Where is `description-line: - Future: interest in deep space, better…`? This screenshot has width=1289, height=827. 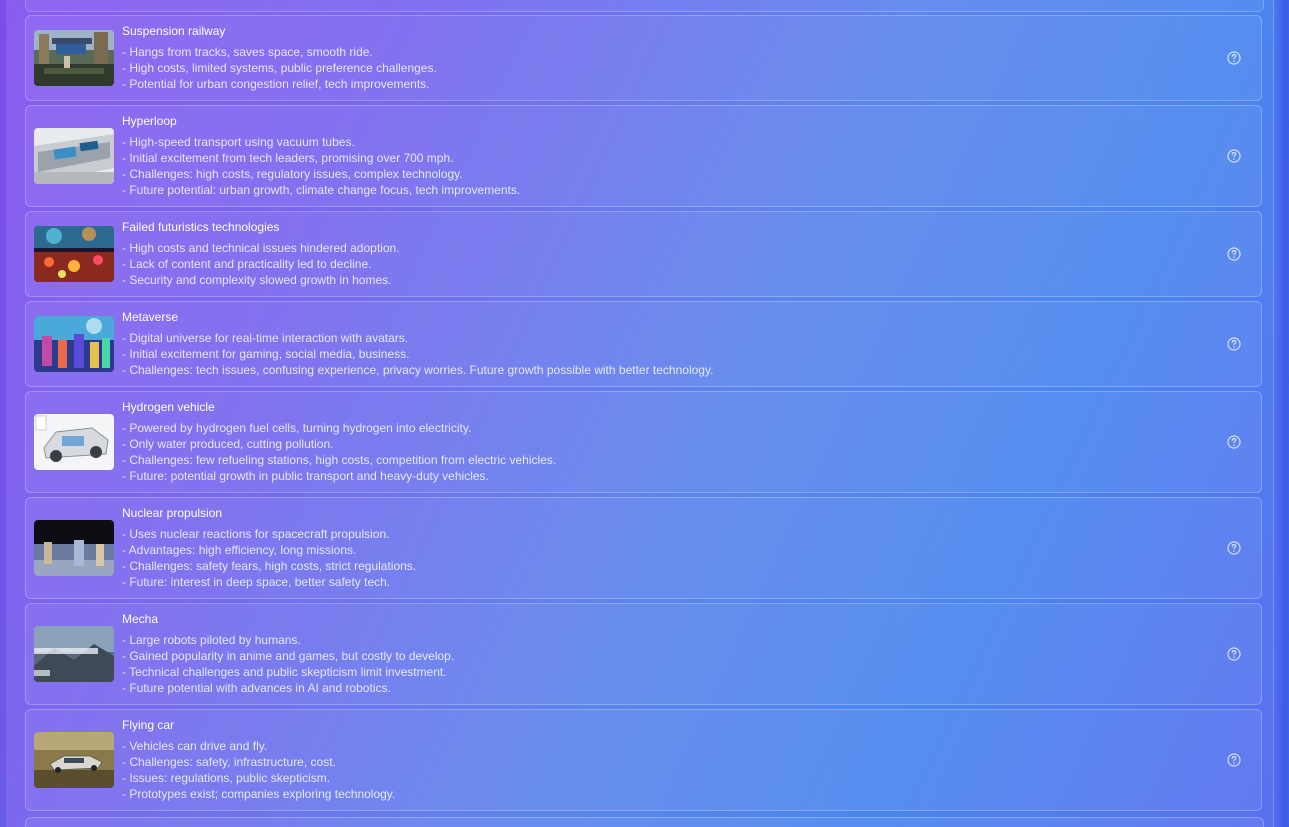
description-line: - Future: interest in deep space, better… is located at coordinates (256, 582).